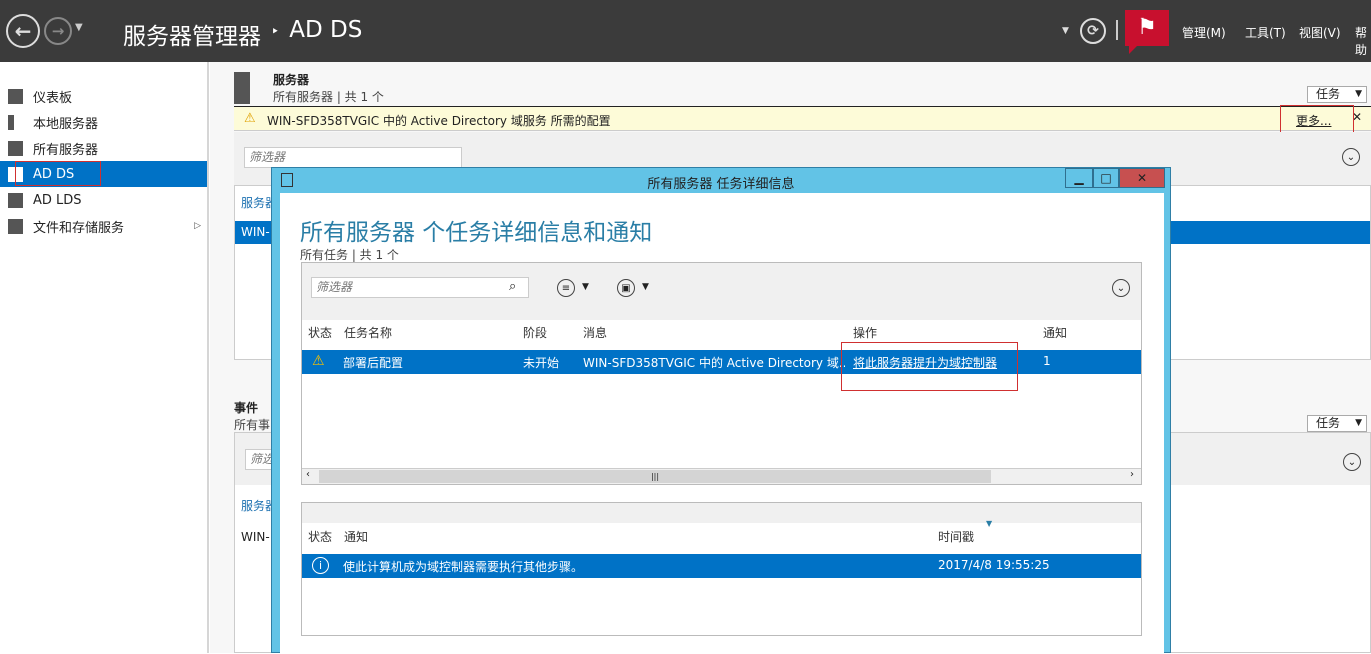 This screenshot has width=1371, height=654. I want to click on menu-manage: 管理(M), so click(1204, 32).